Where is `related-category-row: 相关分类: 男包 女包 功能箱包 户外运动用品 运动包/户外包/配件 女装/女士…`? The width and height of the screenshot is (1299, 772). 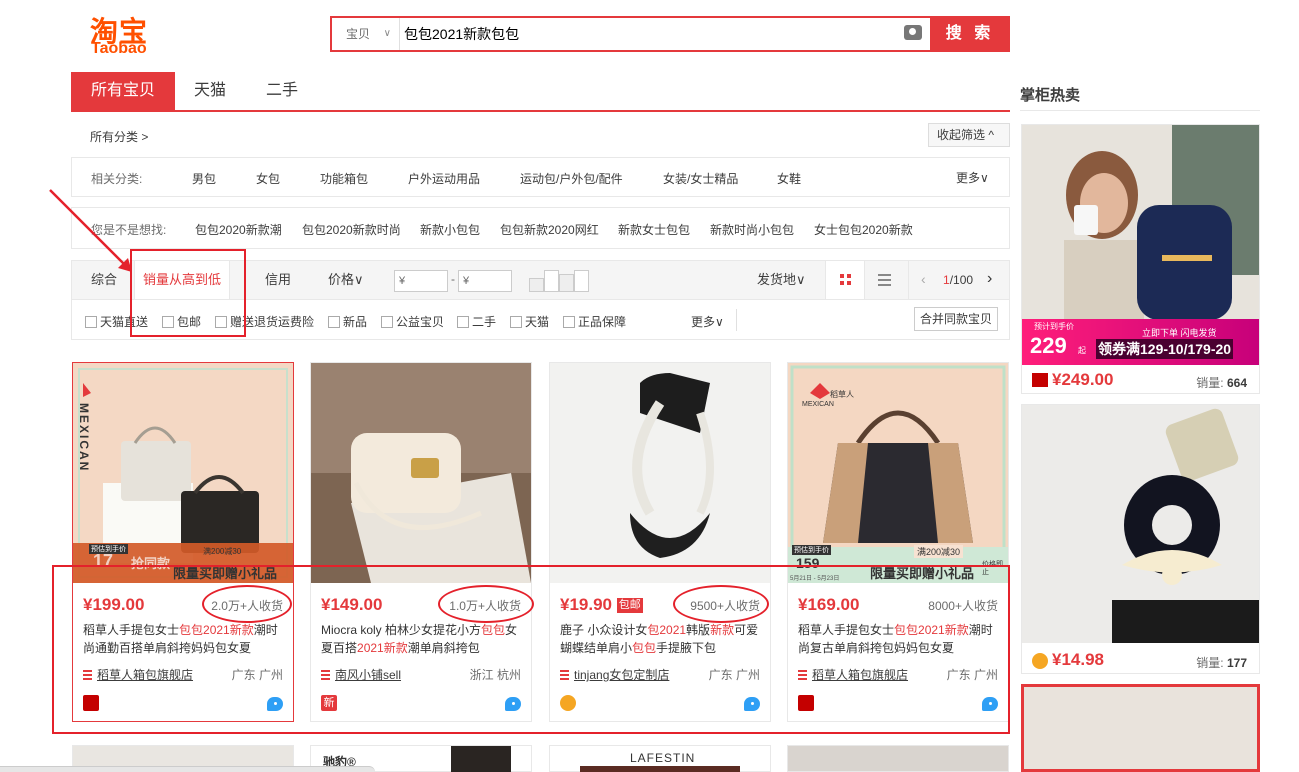 related-category-row: 相关分类: 男包 女包 功能箱包 户外运动用品 运动包/户外包/配件 女装/女士… is located at coordinates (540, 177).